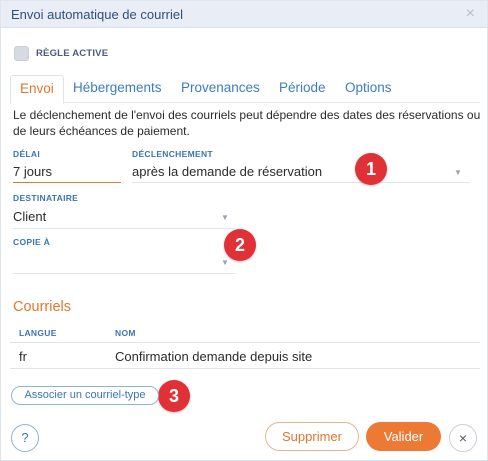 This screenshot has height=461, width=488. What do you see at coordinates (240, 245) in the screenshot?
I see `annotation-badge-2: 2` at bounding box center [240, 245].